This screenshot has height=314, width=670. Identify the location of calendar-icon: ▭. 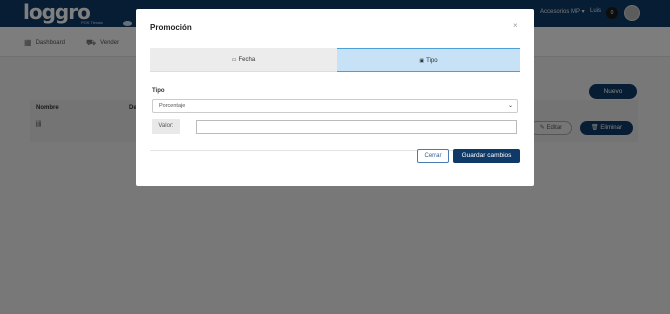
(234, 60).